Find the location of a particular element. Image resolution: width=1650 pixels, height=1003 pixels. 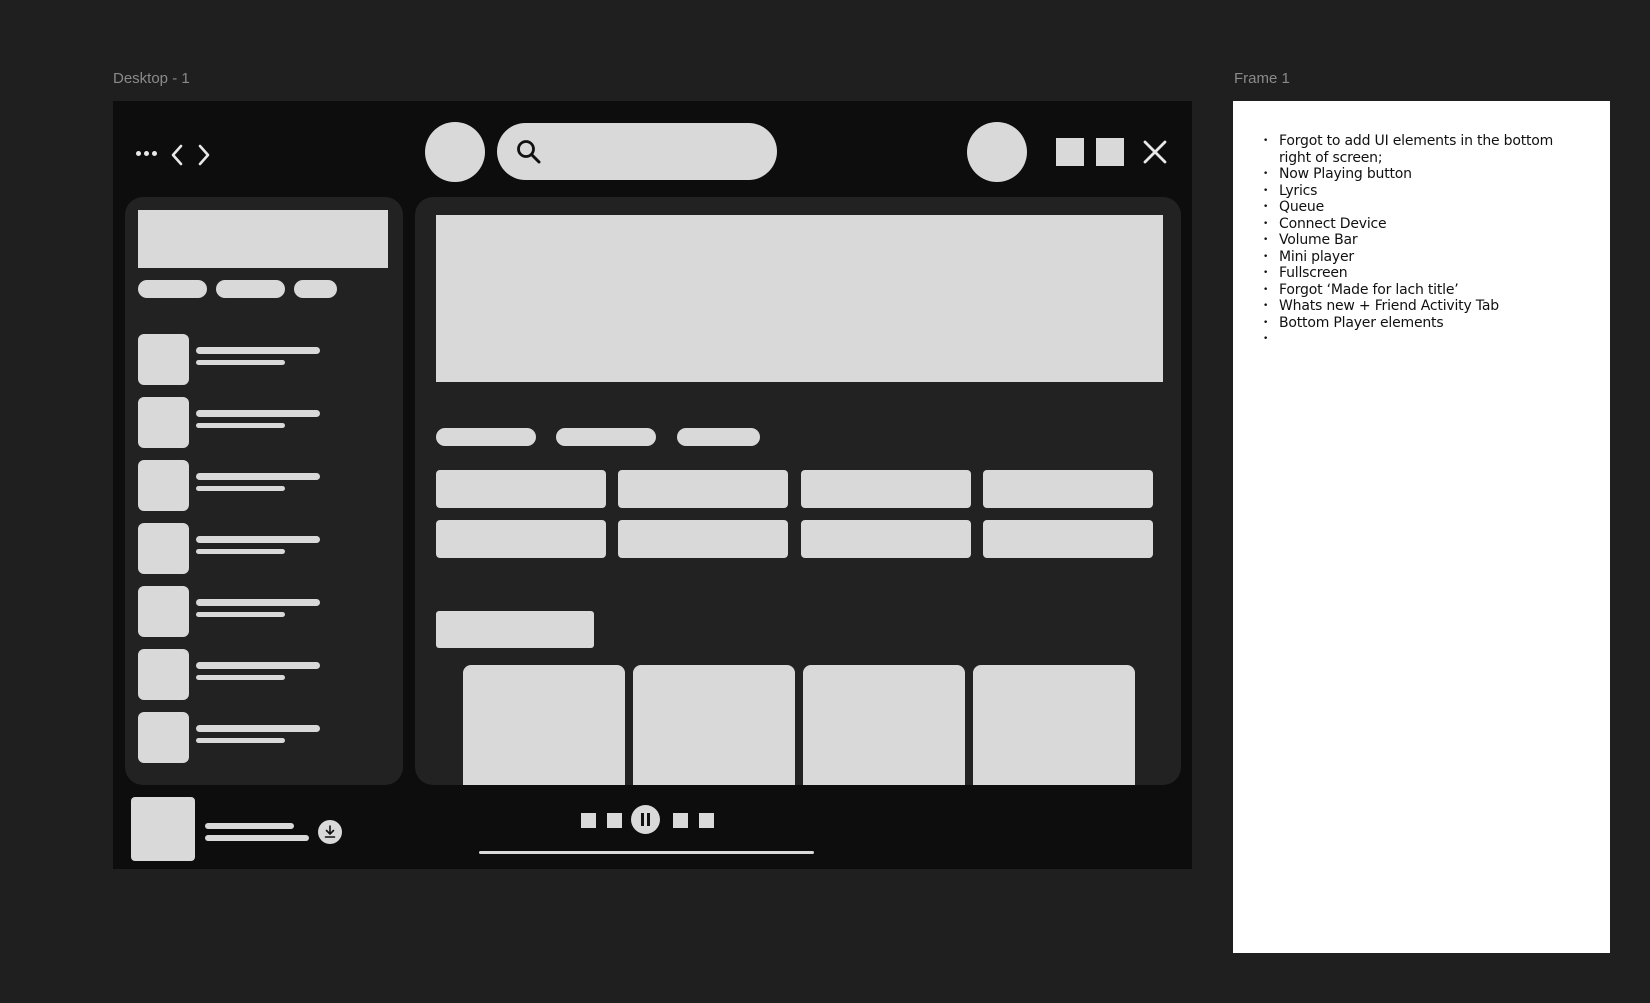

frame-label-desktop: Desktop - 1 is located at coordinates (151, 78).